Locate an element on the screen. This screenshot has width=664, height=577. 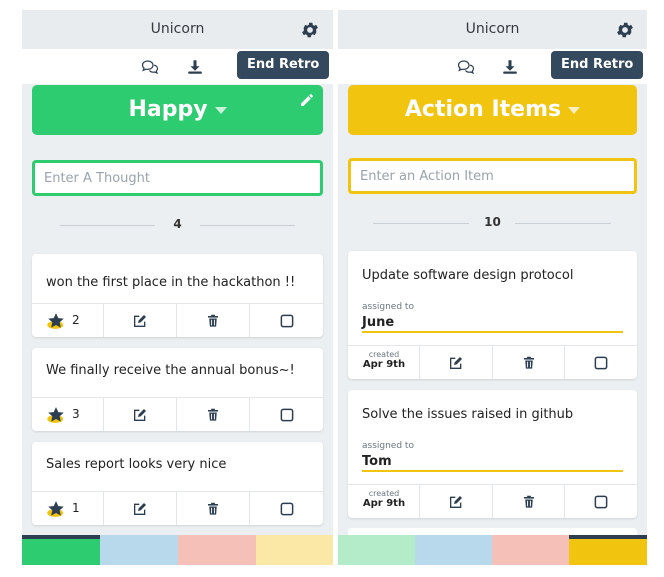
count-value: 10 is located at coordinates (492, 222).